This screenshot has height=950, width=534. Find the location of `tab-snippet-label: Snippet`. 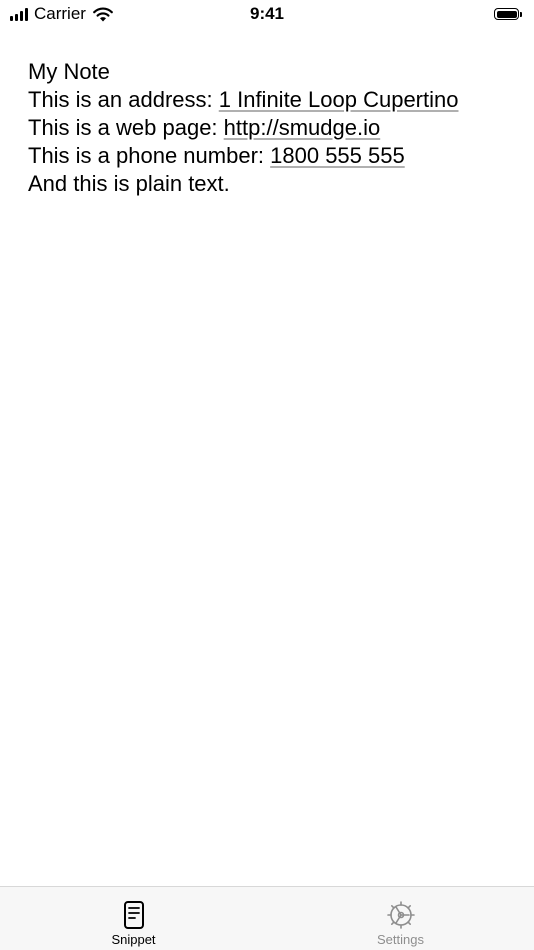

tab-snippet-label: Snippet is located at coordinates (133, 939).